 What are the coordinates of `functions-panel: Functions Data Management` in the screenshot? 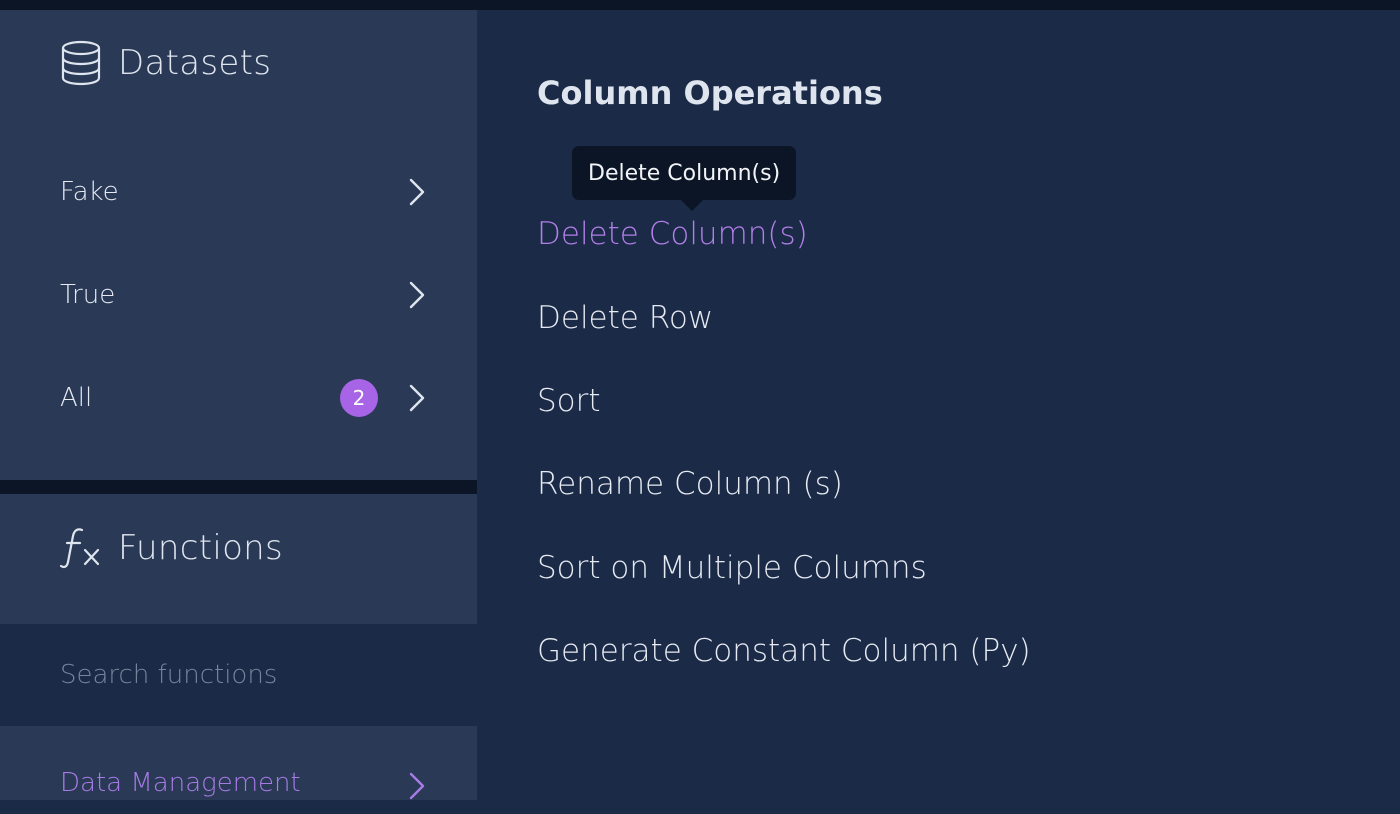 It's located at (238, 647).